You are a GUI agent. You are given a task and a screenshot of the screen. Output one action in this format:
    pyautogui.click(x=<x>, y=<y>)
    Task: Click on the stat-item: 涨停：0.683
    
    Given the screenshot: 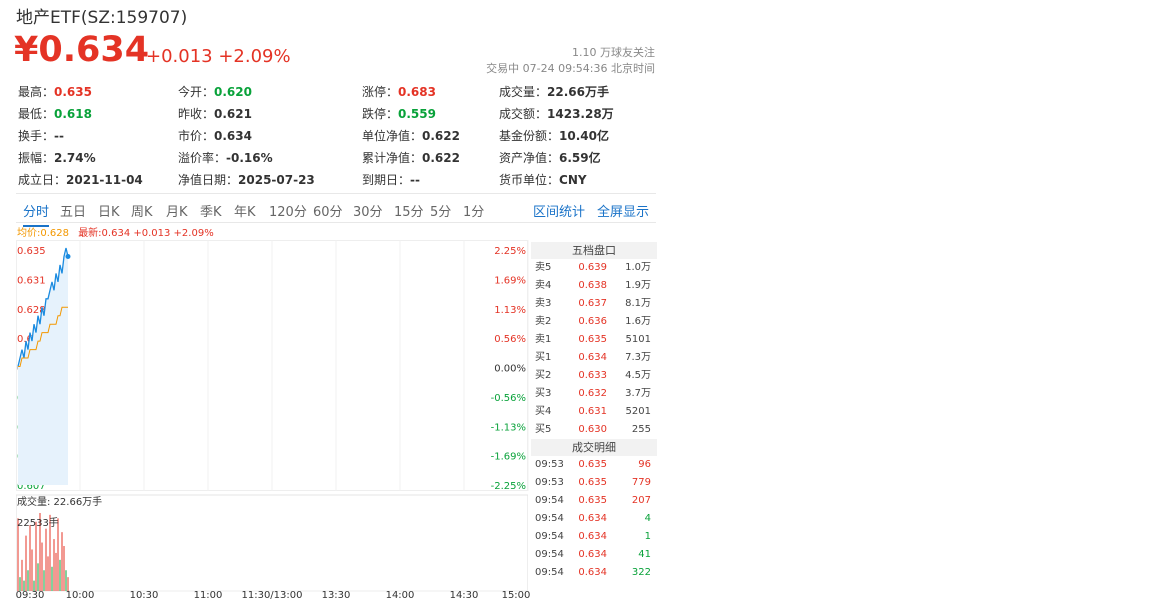 What is the action you would take?
    pyautogui.click(x=399, y=91)
    